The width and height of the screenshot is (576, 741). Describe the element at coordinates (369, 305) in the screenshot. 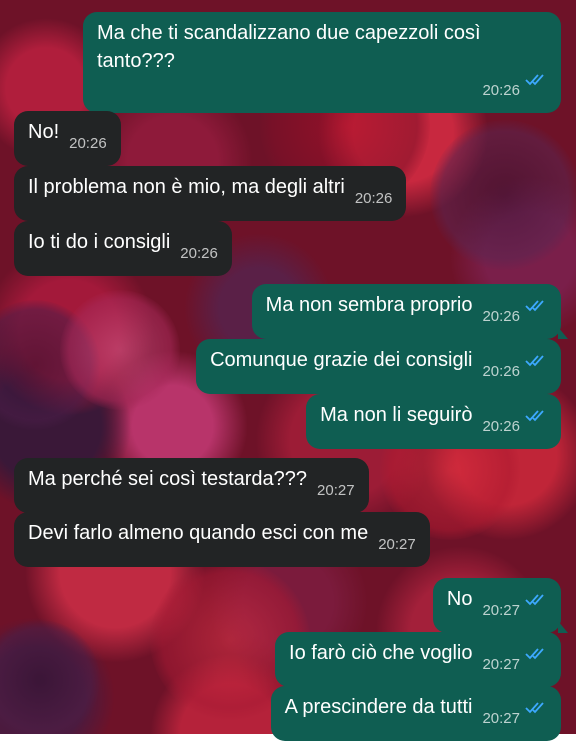

I see `message-text: Ma non sembra proprio` at that location.